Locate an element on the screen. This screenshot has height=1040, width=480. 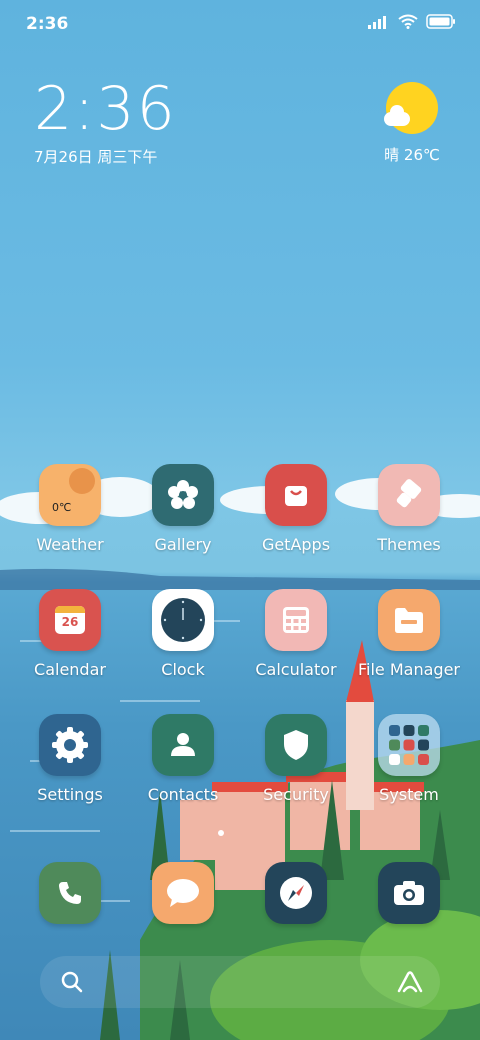
wifi-icon is located at coordinates (408, 21).